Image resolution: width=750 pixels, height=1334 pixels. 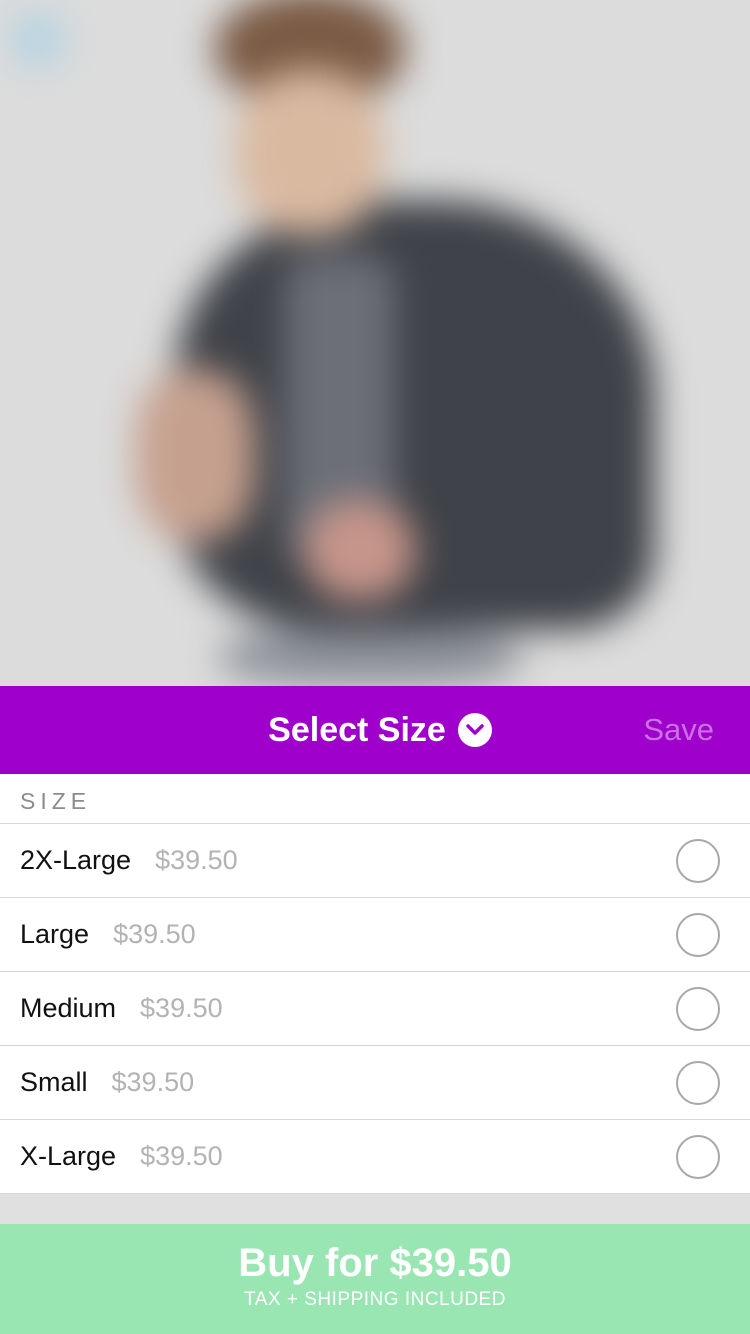 What do you see at coordinates (474, 730) in the screenshot?
I see `chevron-down-circle-icon` at bounding box center [474, 730].